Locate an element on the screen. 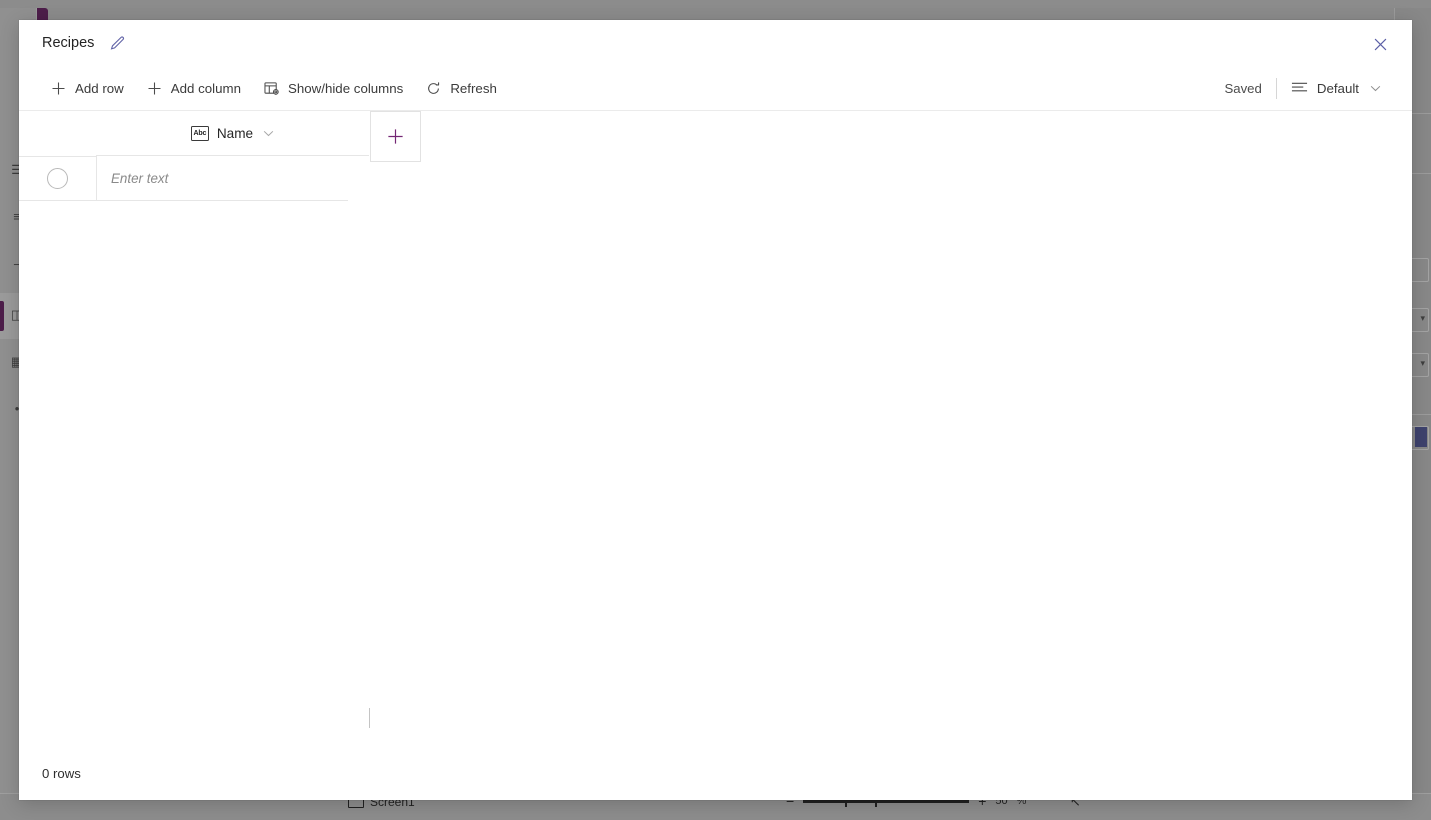 The width and height of the screenshot is (1431, 820). add-column-button: Add column is located at coordinates (193, 88).